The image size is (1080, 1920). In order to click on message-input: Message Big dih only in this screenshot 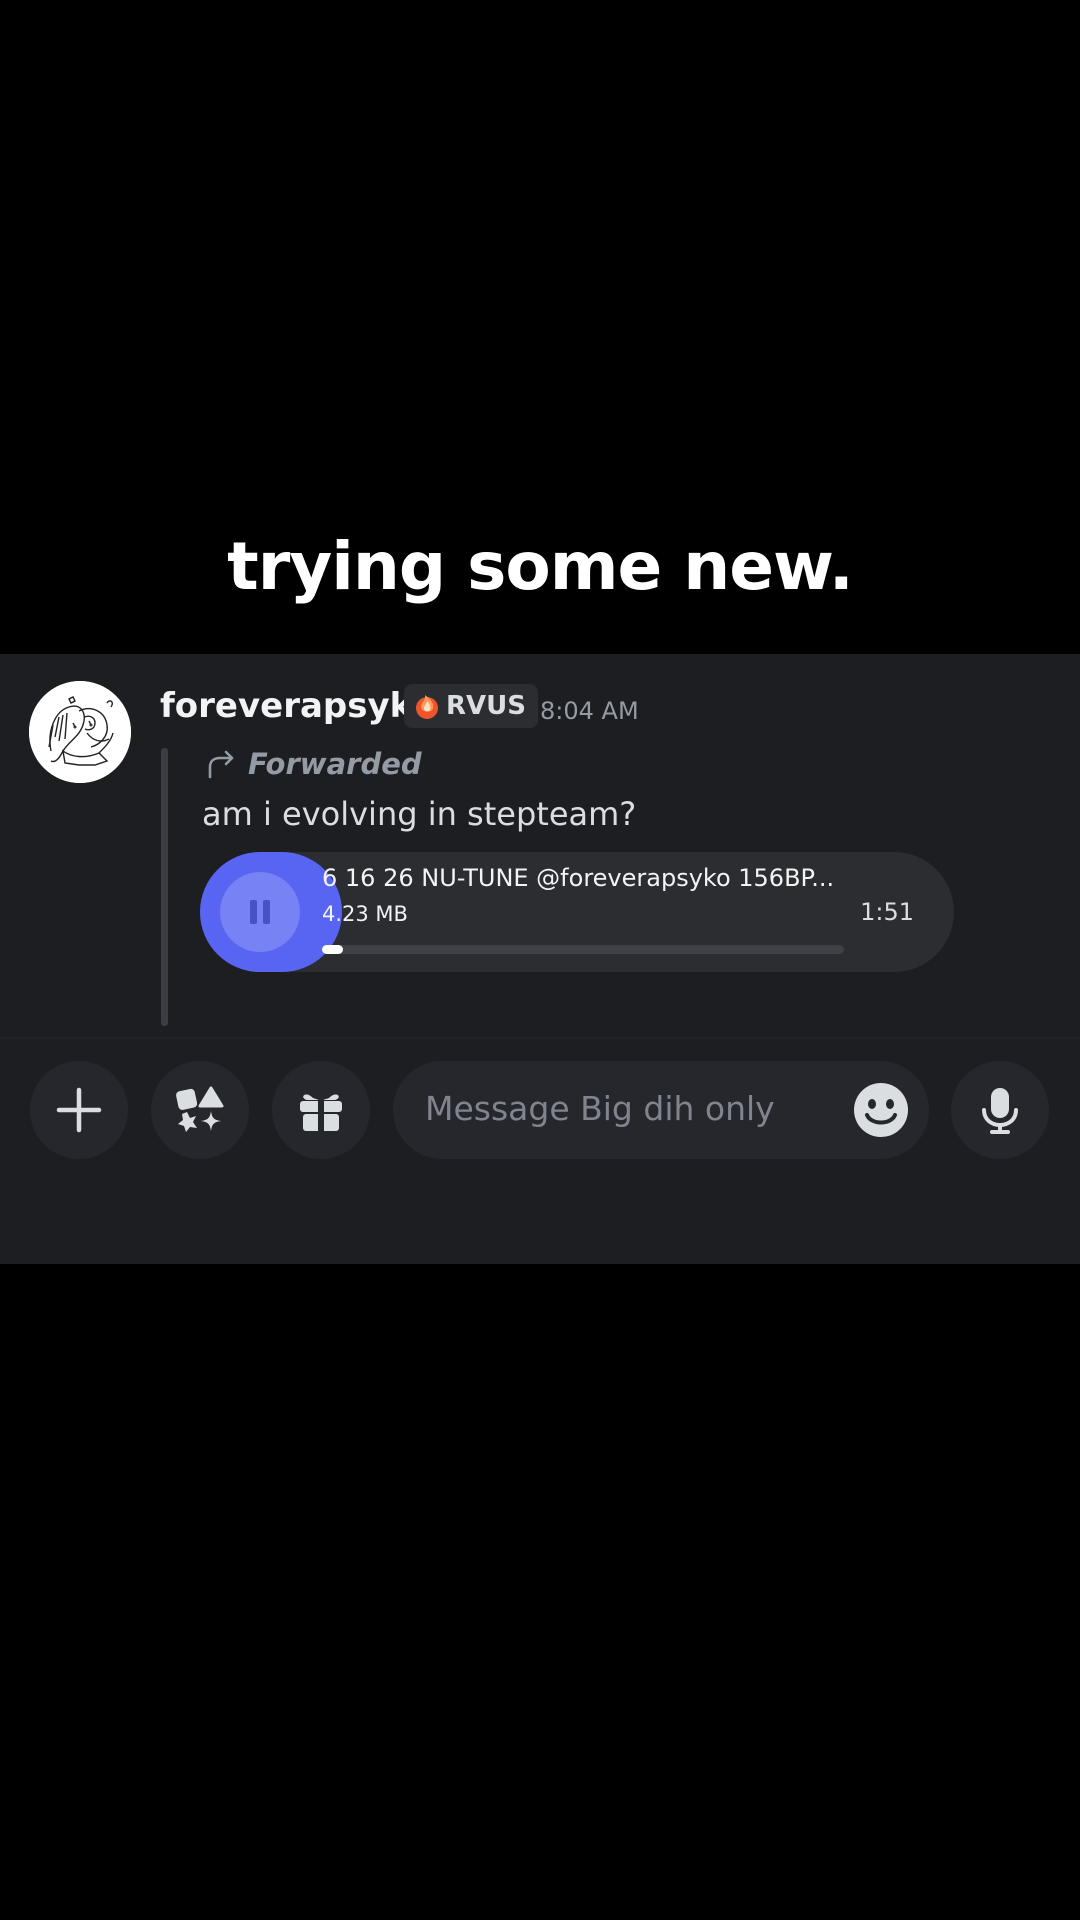, I will do `click(661, 1110)`.